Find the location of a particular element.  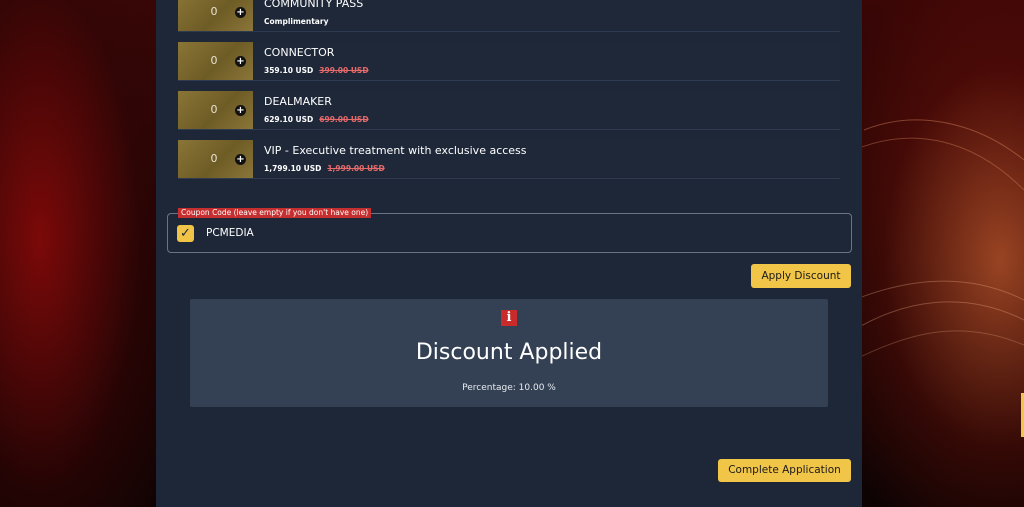

apply-discount-button: Apply Discount is located at coordinates (801, 276).